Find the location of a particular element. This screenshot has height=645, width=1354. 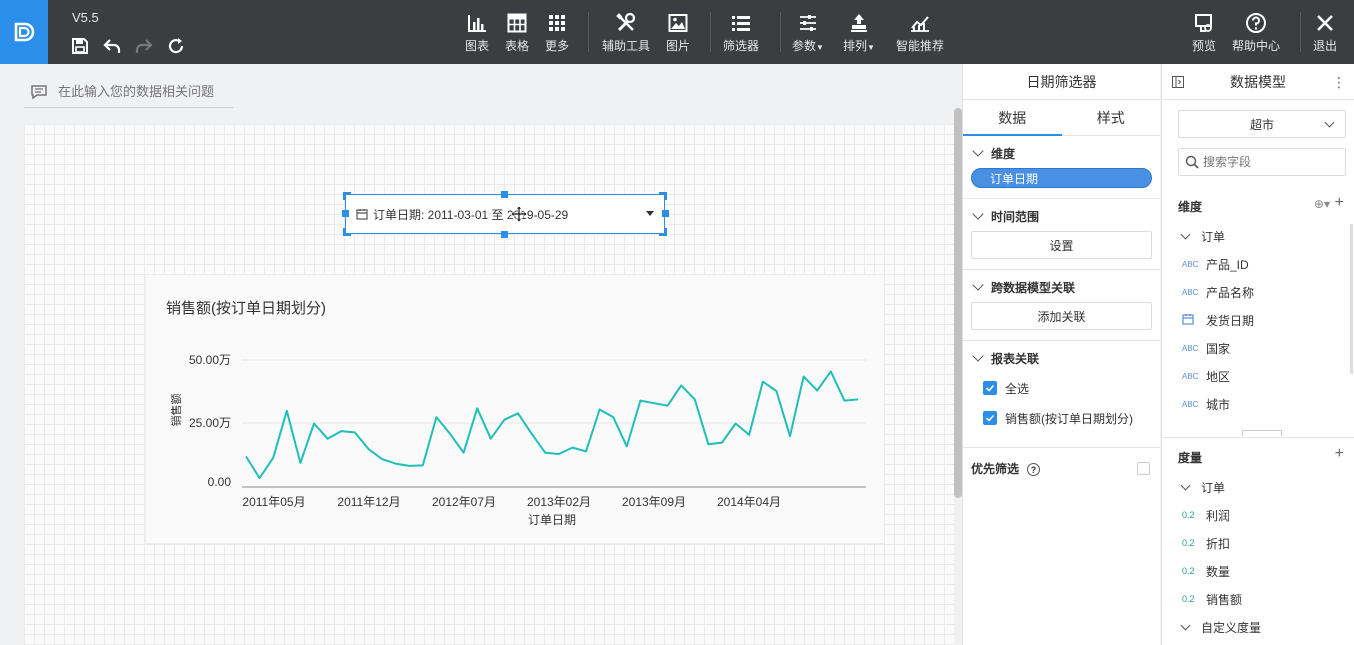

dimension-field: ABC 产品_ID is located at coordinates (1215, 264).